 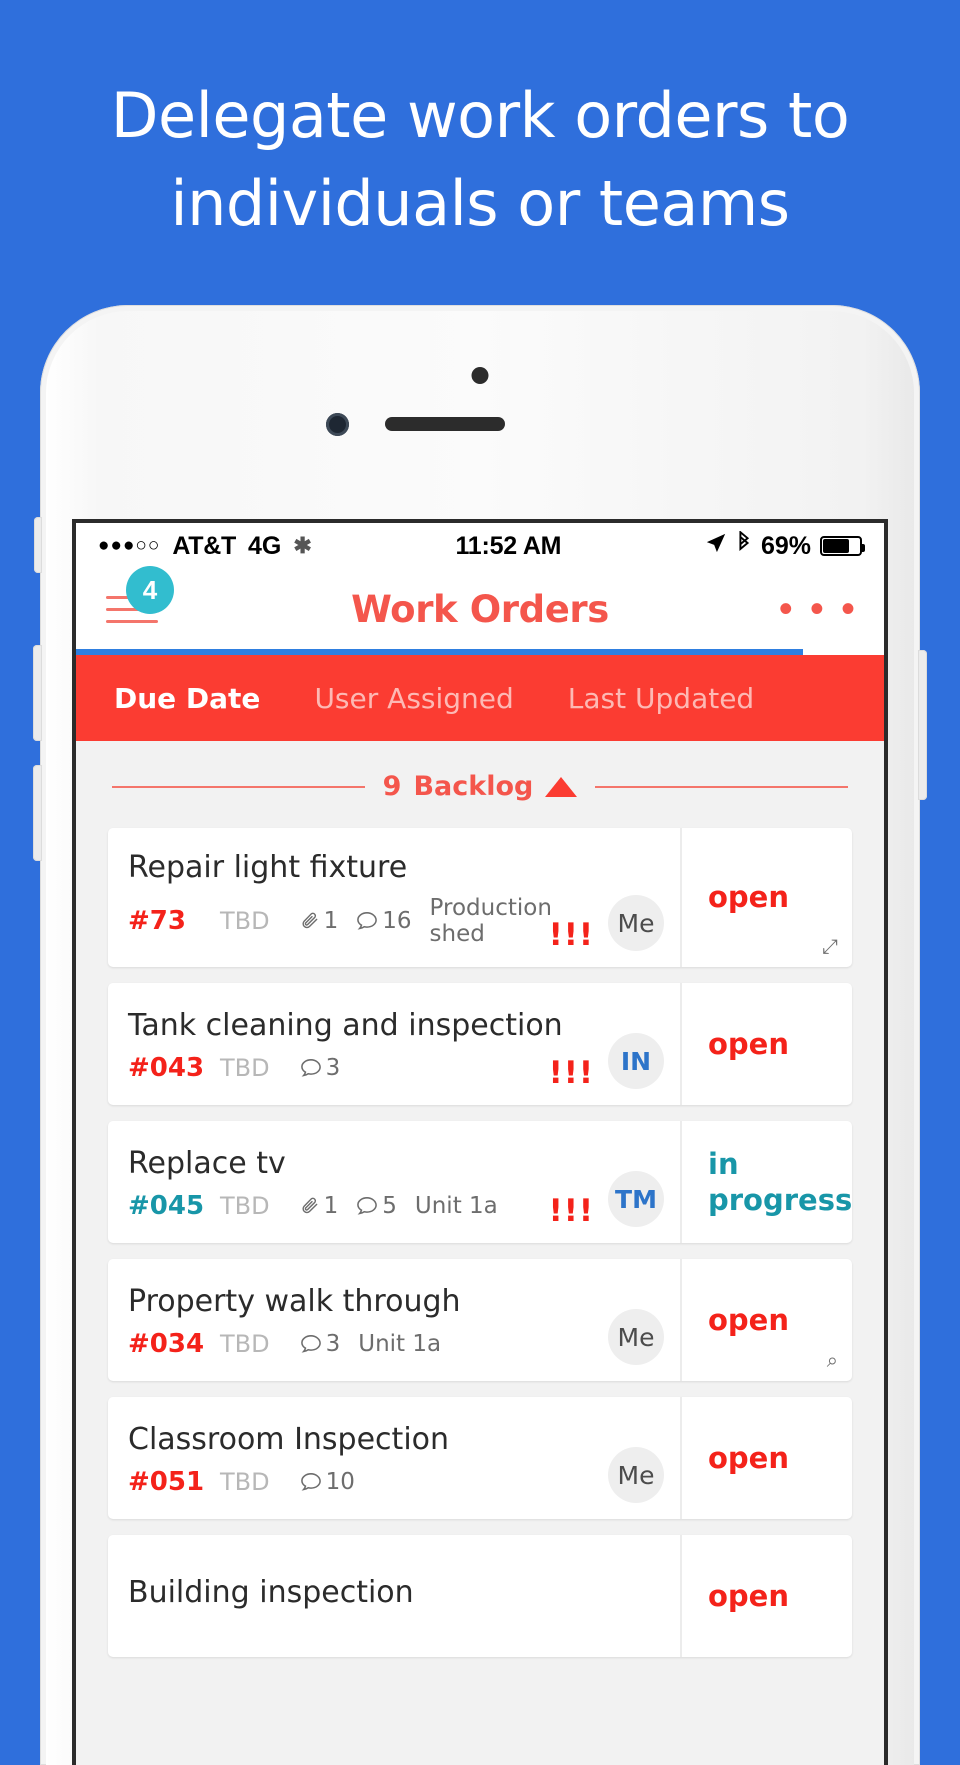 I want to click on comment-count: 5, so click(x=376, y=1206).